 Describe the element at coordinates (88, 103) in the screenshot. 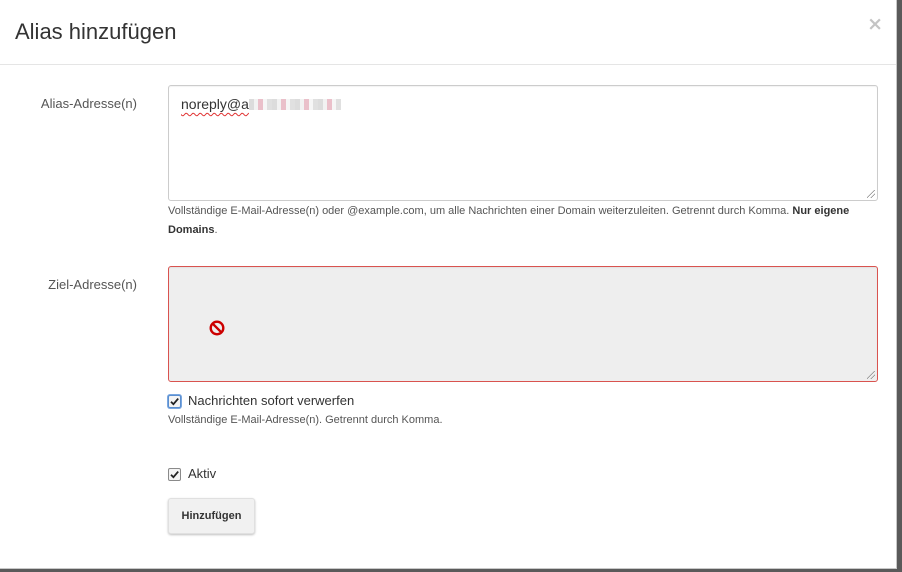

I see `alias-address-label: Alias-Adresse(n)` at that location.